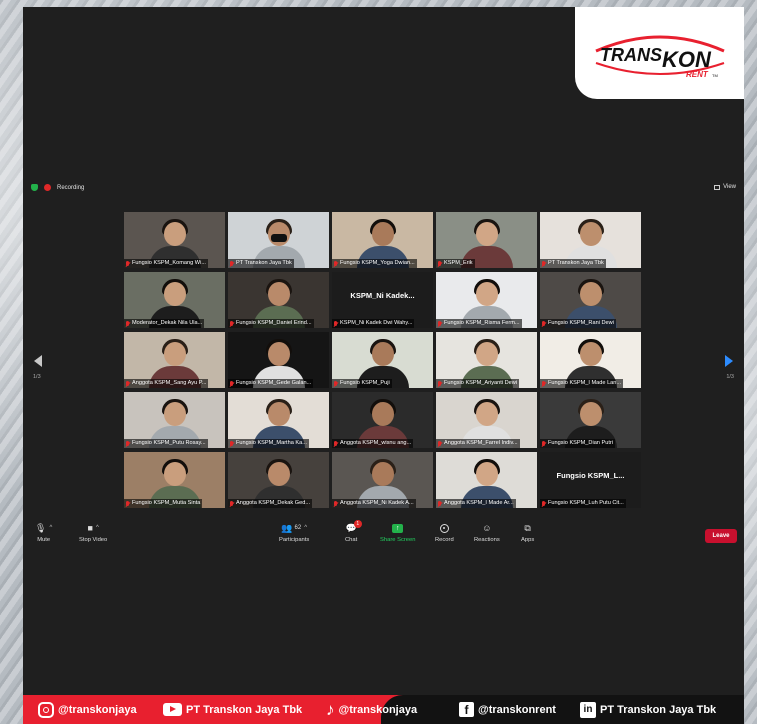 The image size is (757, 724). I want to click on instagram-icon, so click(46, 709).